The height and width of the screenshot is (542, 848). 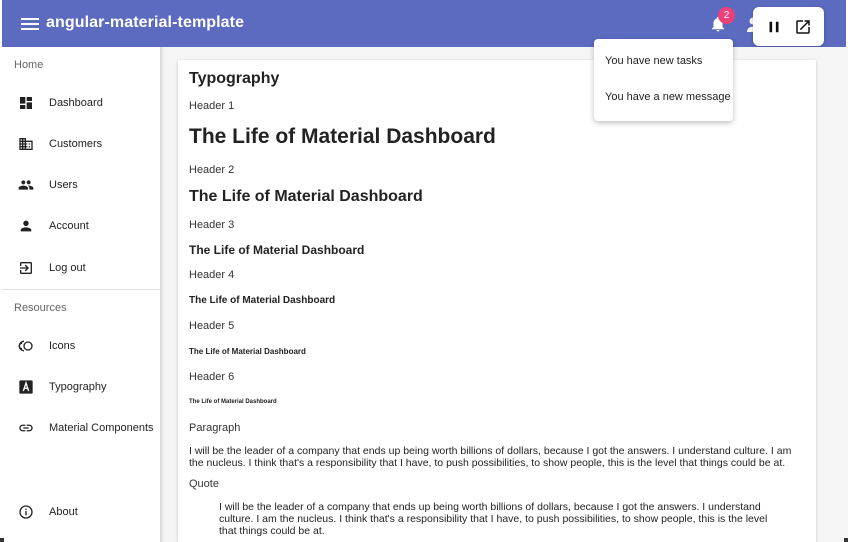 I want to click on sidebar-divider, so click(x=82, y=289).